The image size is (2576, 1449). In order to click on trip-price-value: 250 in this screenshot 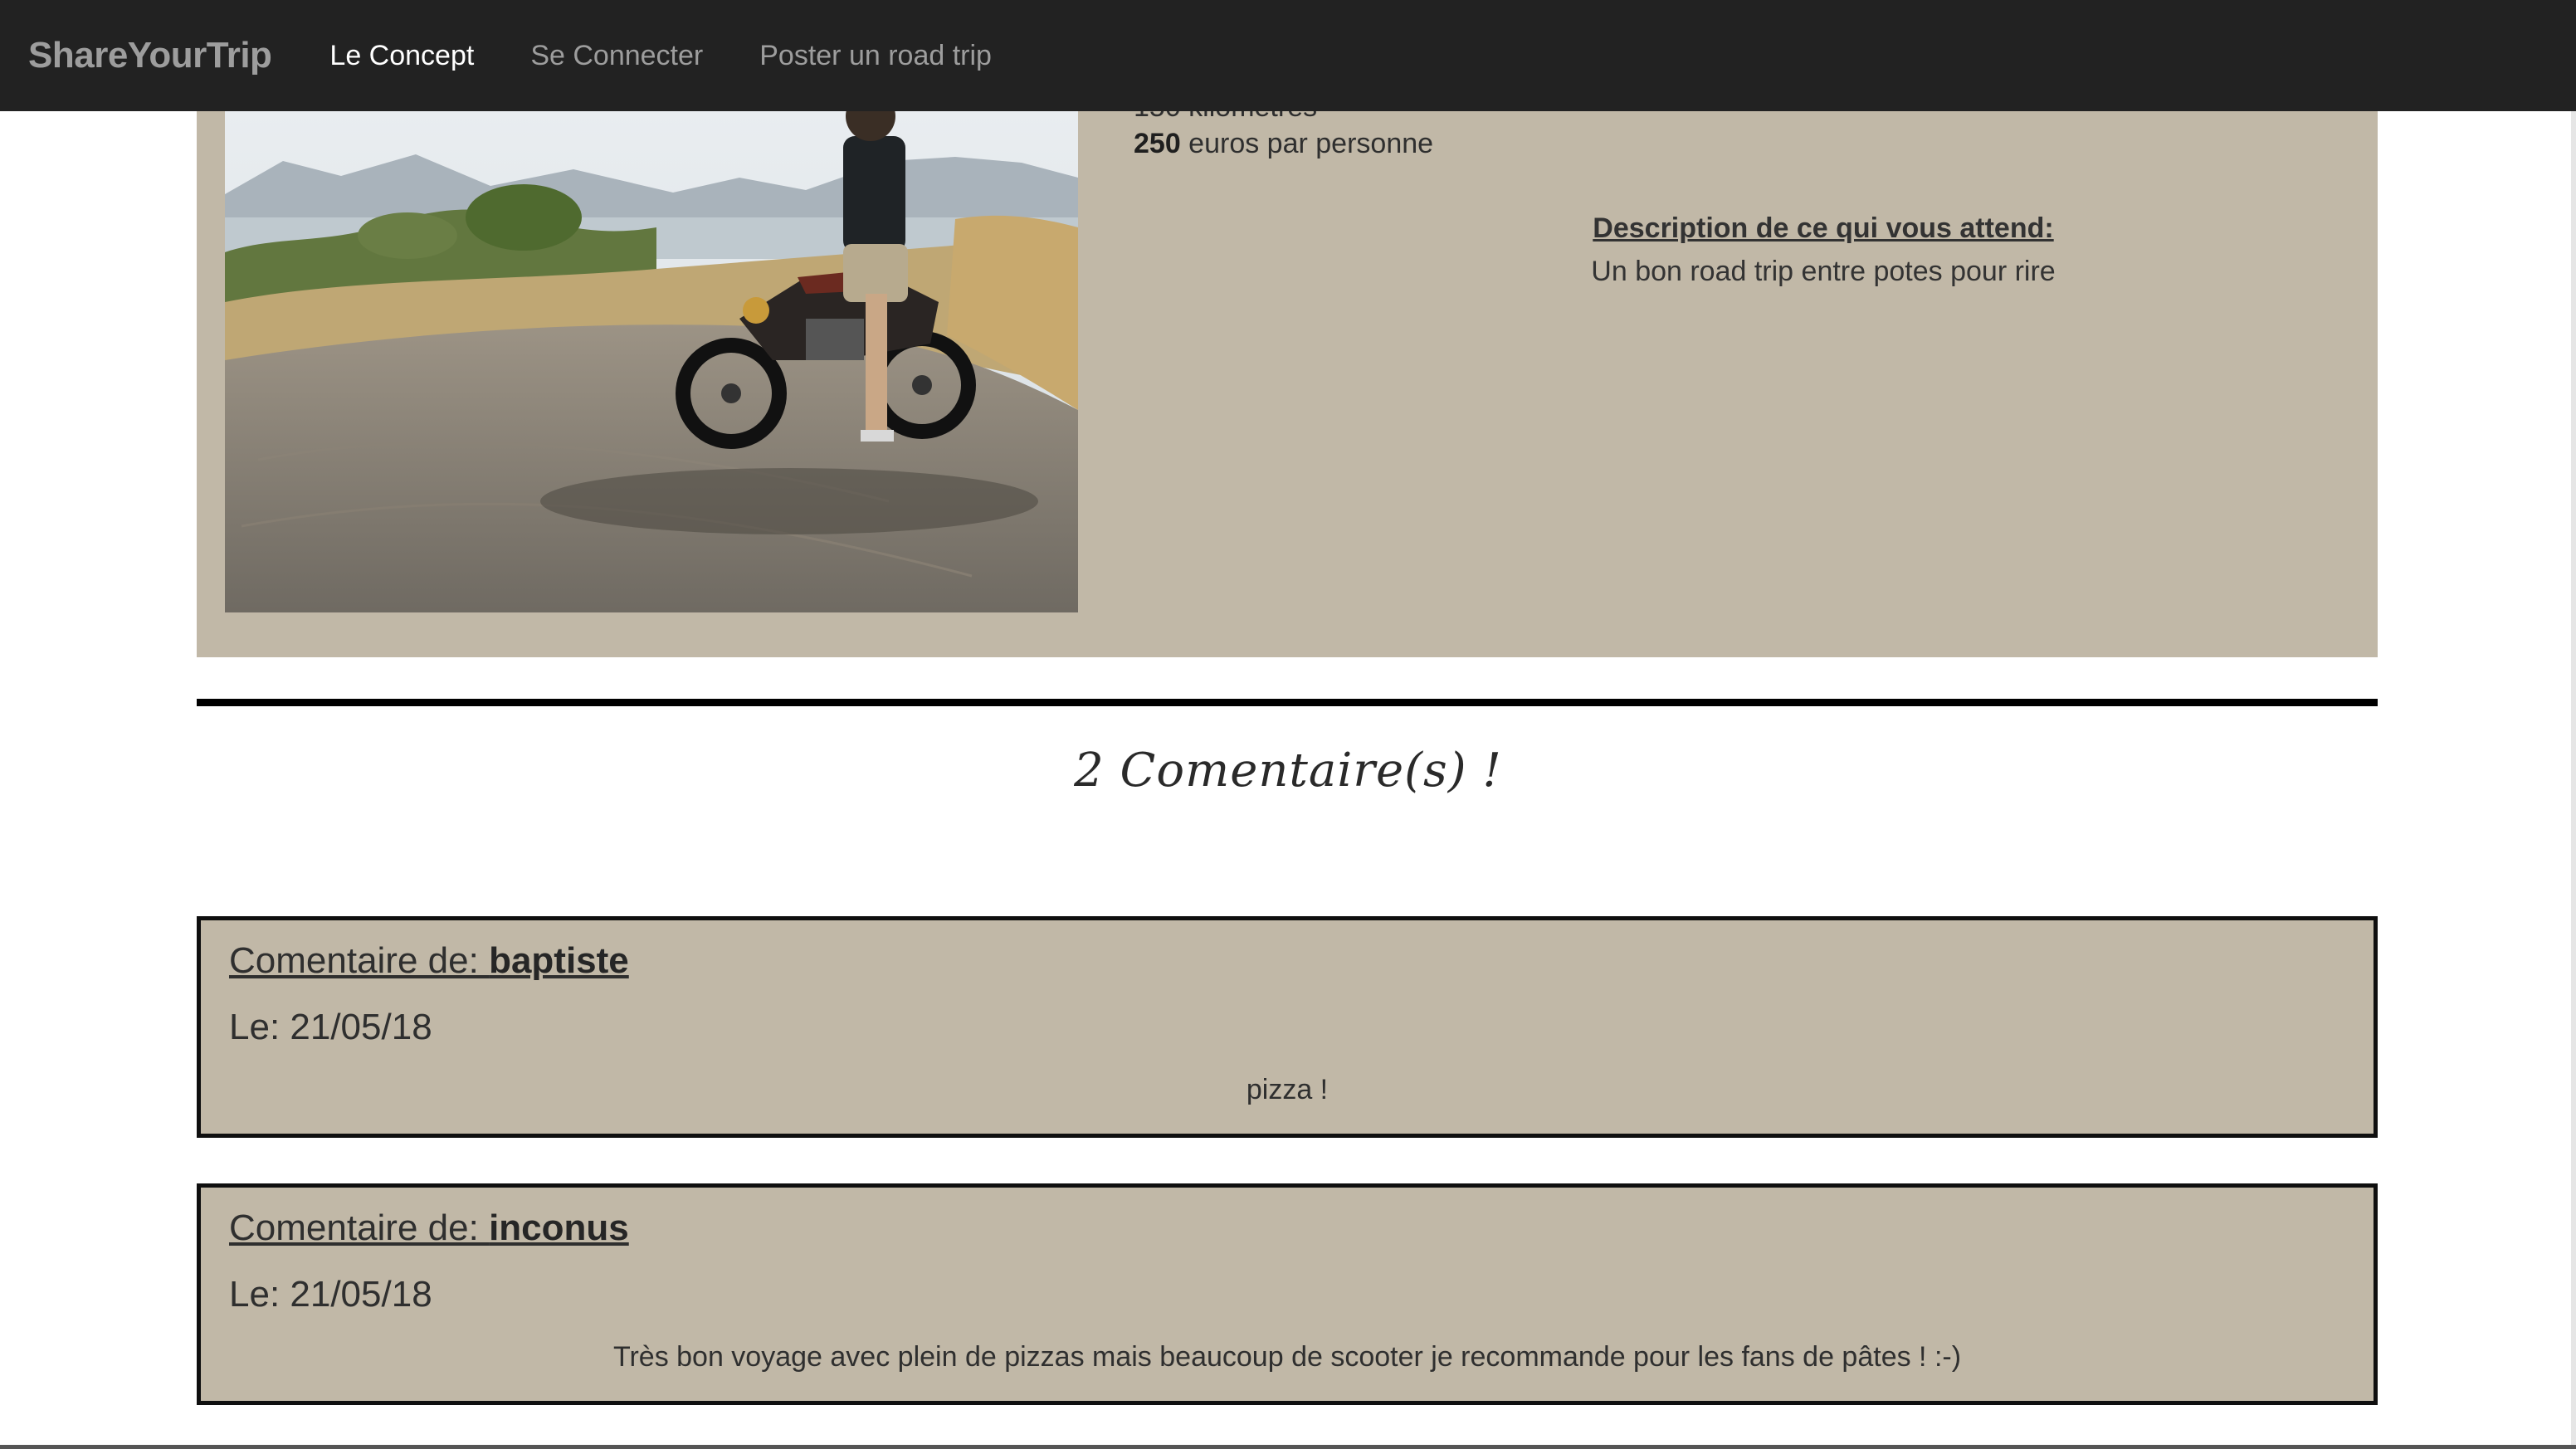, I will do `click(1157, 143)`.